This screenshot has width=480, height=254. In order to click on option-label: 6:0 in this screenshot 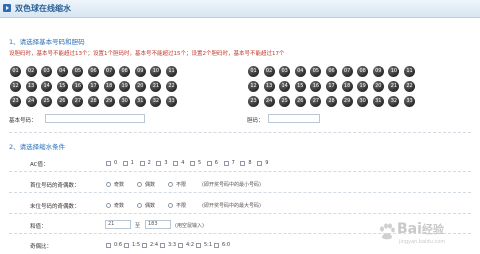, I will do `click(226, 245)`.